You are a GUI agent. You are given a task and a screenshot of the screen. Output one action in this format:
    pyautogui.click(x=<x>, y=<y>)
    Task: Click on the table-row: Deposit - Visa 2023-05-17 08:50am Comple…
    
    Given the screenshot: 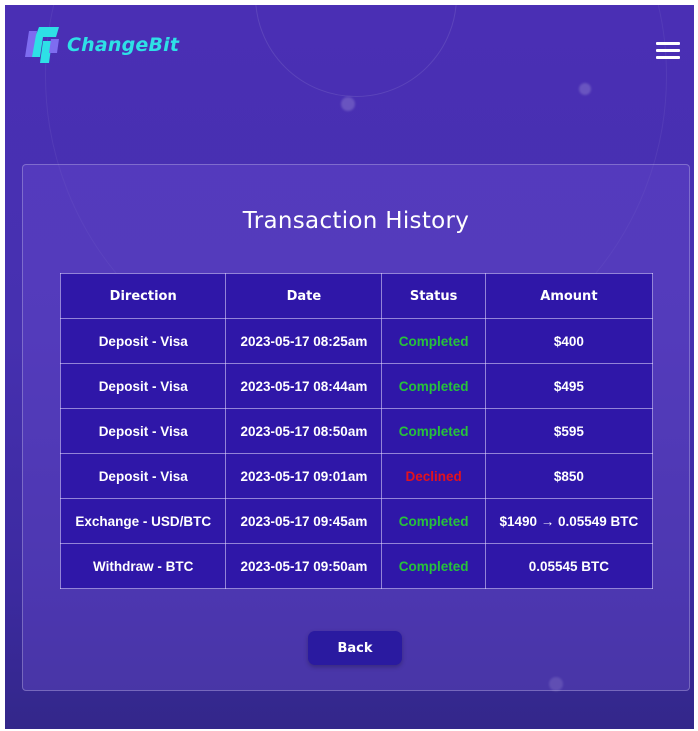 What is the action you would take?
    pyautogui.click(x=356, y=431)
    